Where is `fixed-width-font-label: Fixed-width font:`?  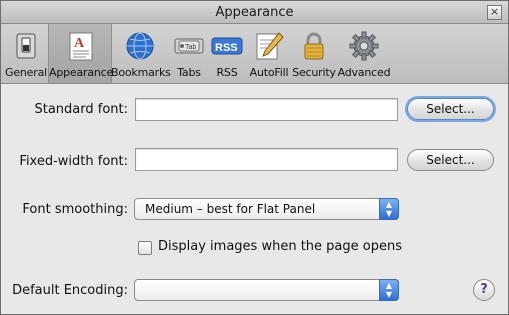 fixed-width-font-label: Fixed-width font: is located at coordinates (73, 161).